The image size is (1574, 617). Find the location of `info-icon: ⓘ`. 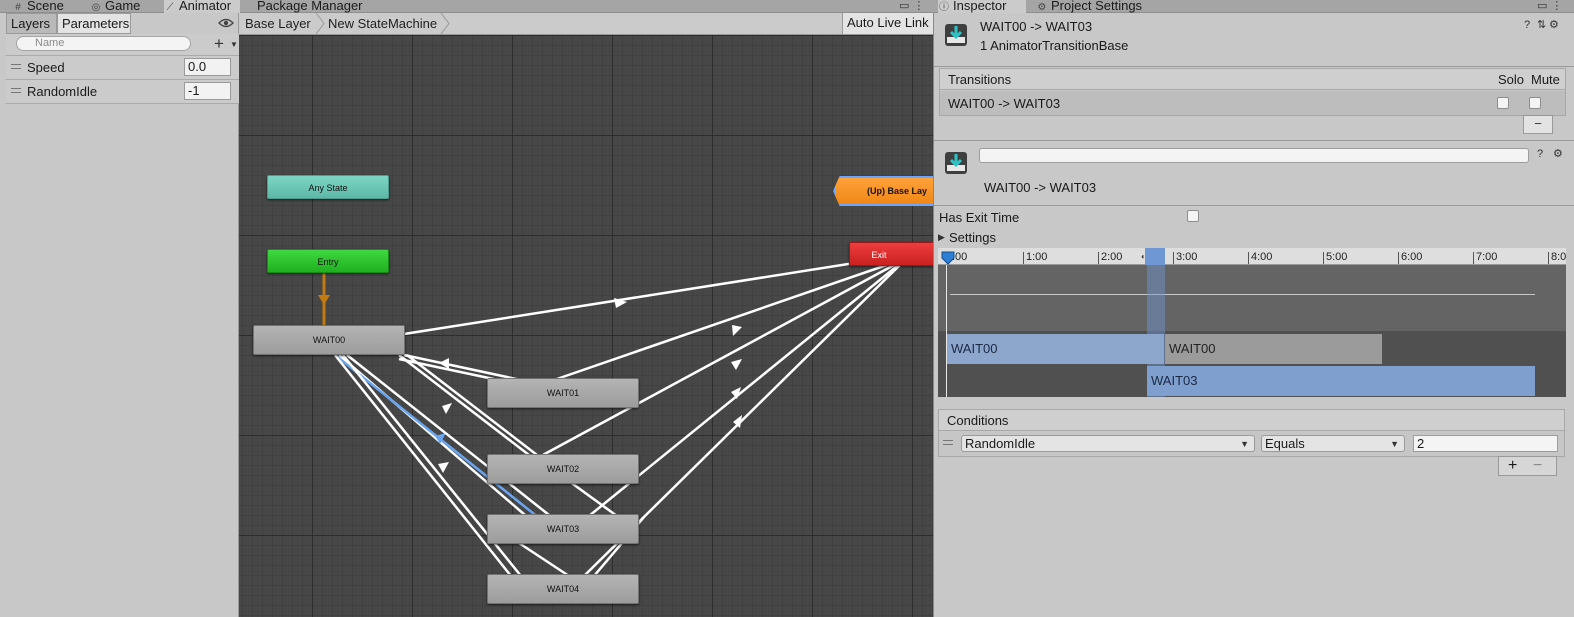

info-icon: ⓘ is located at coordinates (944, 7).